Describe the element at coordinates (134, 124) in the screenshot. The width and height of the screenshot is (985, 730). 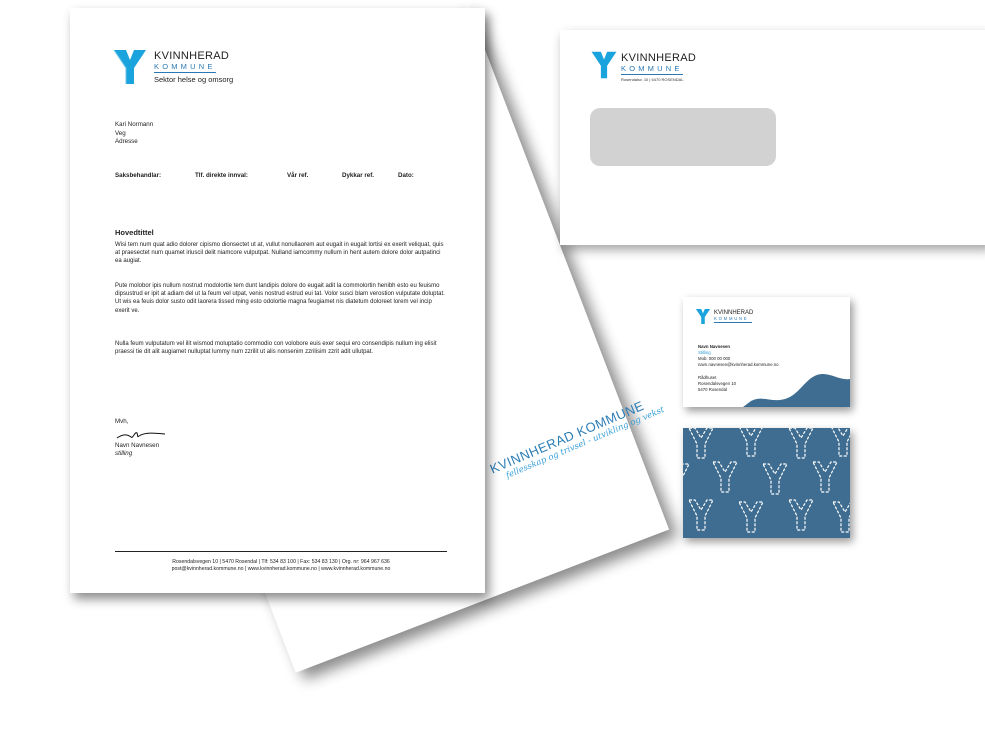
I see `recipient-name: Kari Normann` at that location.